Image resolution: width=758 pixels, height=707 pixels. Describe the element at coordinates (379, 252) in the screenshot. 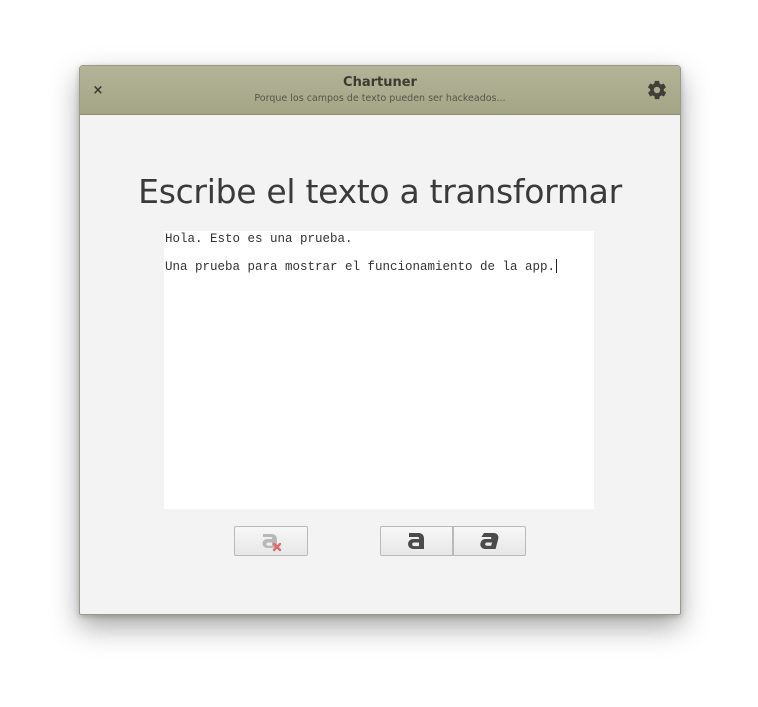

I see `text-line-empty` at that location.